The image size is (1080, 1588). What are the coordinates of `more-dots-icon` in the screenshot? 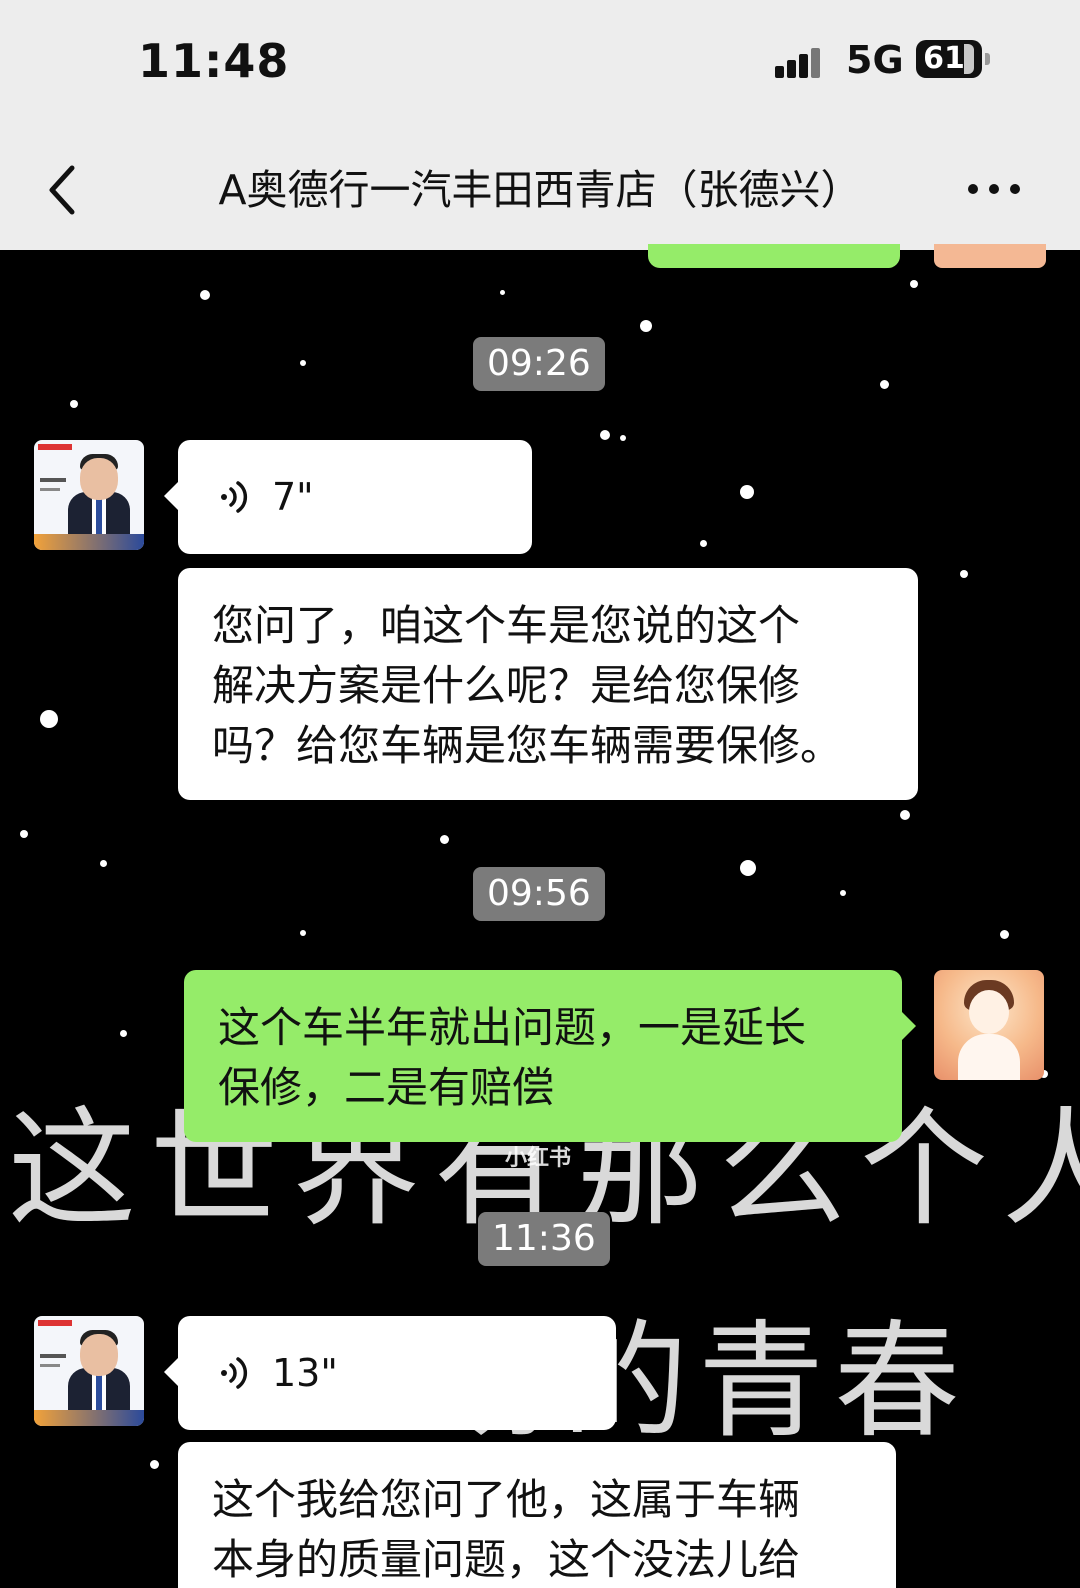 It's located at (973, 189).